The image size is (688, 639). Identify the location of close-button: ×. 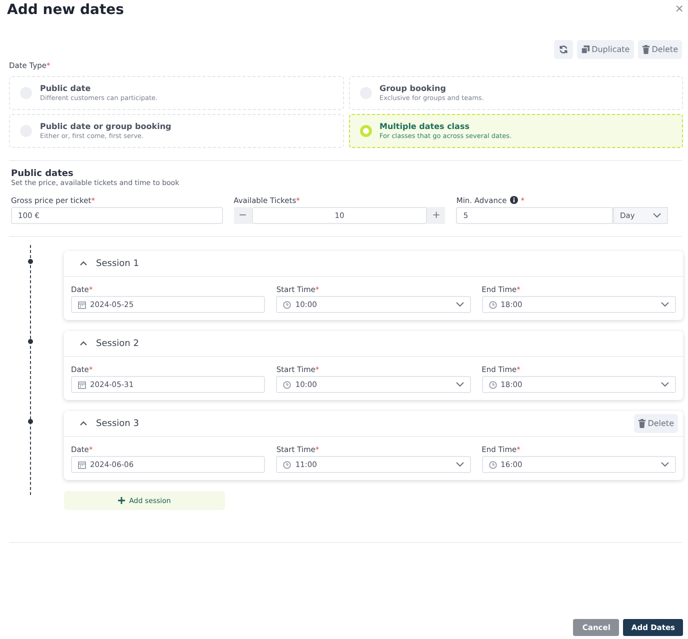
(679, 8).